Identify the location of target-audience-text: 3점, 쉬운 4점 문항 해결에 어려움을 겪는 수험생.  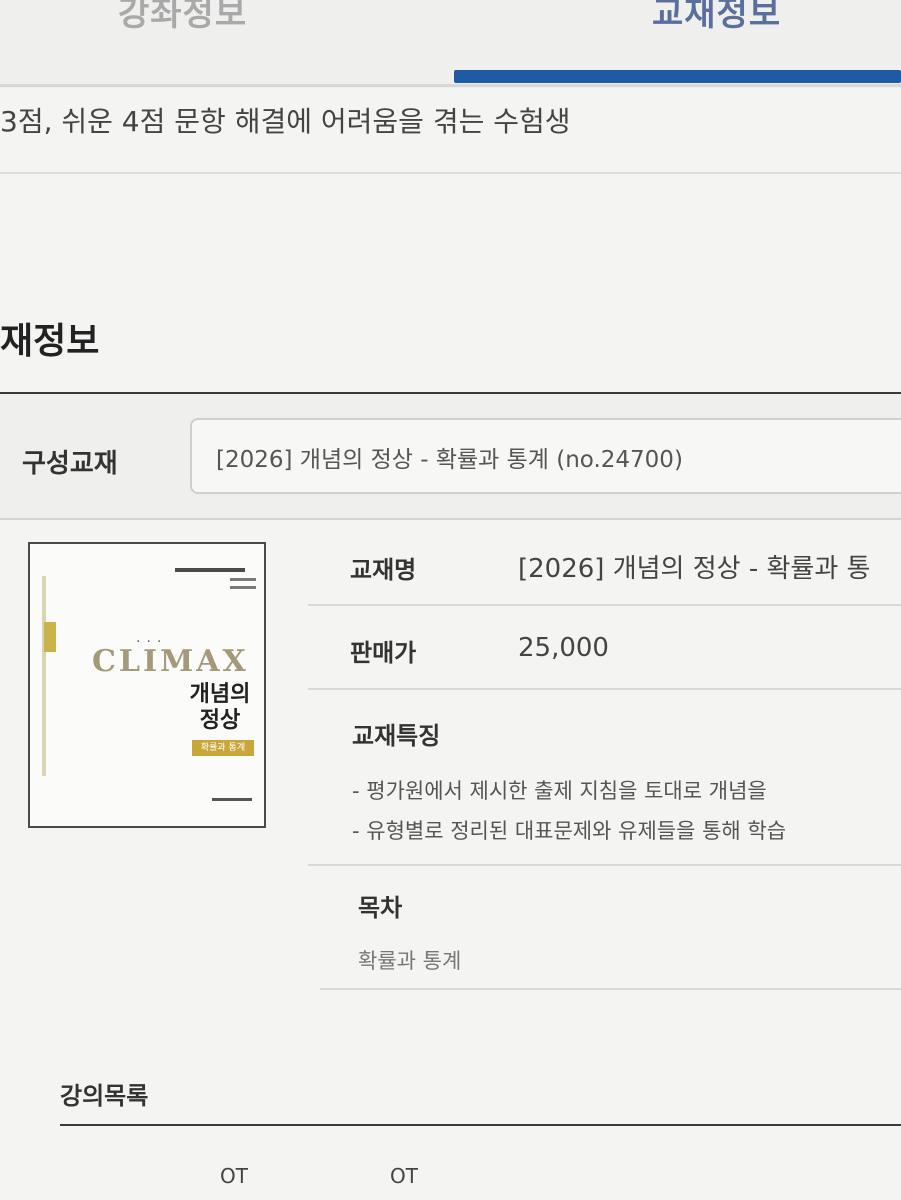
(285, 121).